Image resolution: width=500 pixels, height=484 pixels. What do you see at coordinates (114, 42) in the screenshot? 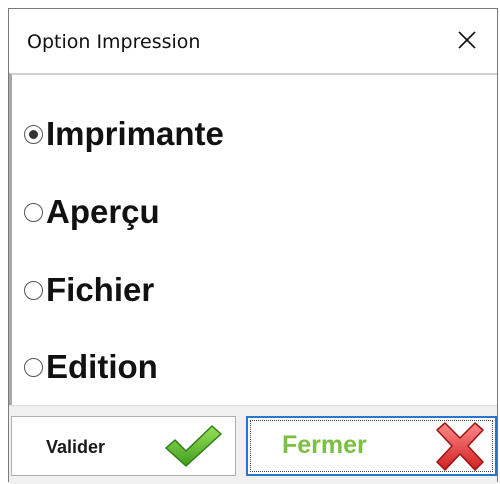
I see `dialog-title: Option Impression` at bounding box center [114, 42].